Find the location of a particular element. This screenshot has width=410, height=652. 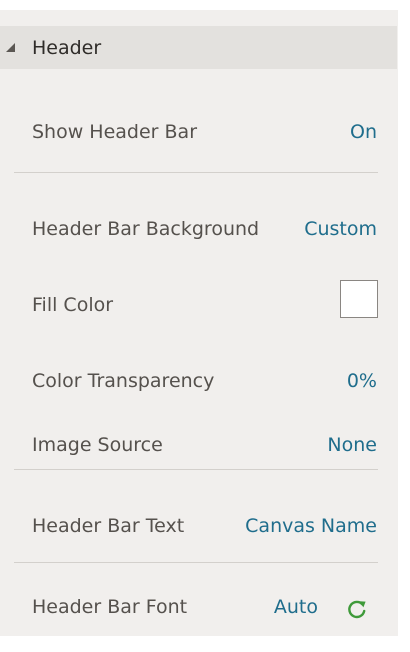

header-bar-background-label: Header Bar Background is located at coordinates (146, 229).